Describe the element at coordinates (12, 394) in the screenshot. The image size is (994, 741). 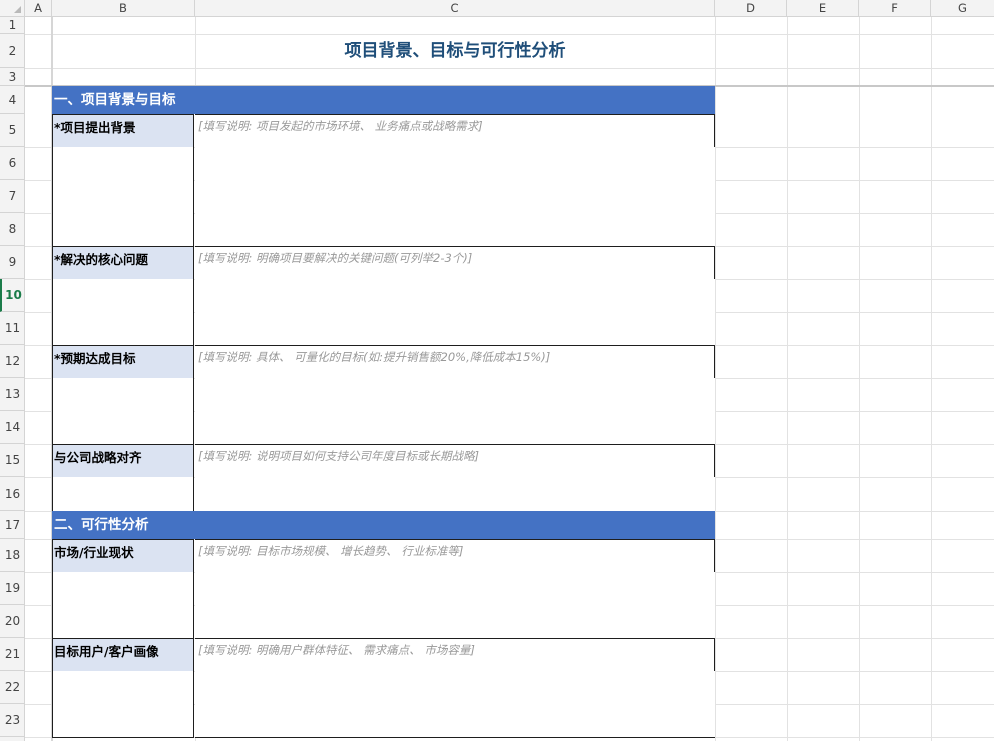
I see `row-header-13: 13` at that location.